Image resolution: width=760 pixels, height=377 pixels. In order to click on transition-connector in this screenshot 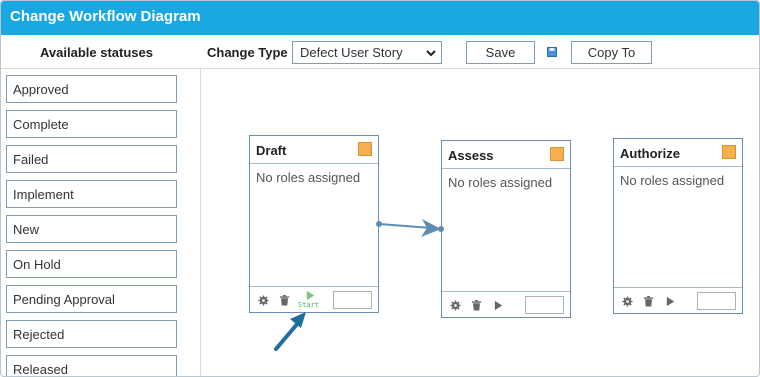, I will do `click(410, 228)`.